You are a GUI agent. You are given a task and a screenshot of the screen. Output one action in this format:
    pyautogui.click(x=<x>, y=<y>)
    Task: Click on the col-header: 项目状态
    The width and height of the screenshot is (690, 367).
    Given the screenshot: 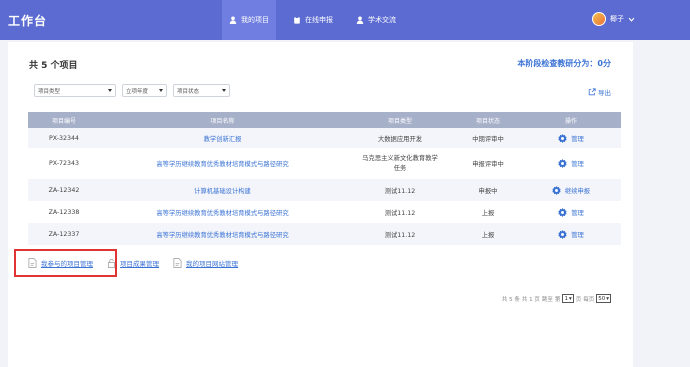 What is the action you would take?
    pyautogui.click(x=487, y=121)
    